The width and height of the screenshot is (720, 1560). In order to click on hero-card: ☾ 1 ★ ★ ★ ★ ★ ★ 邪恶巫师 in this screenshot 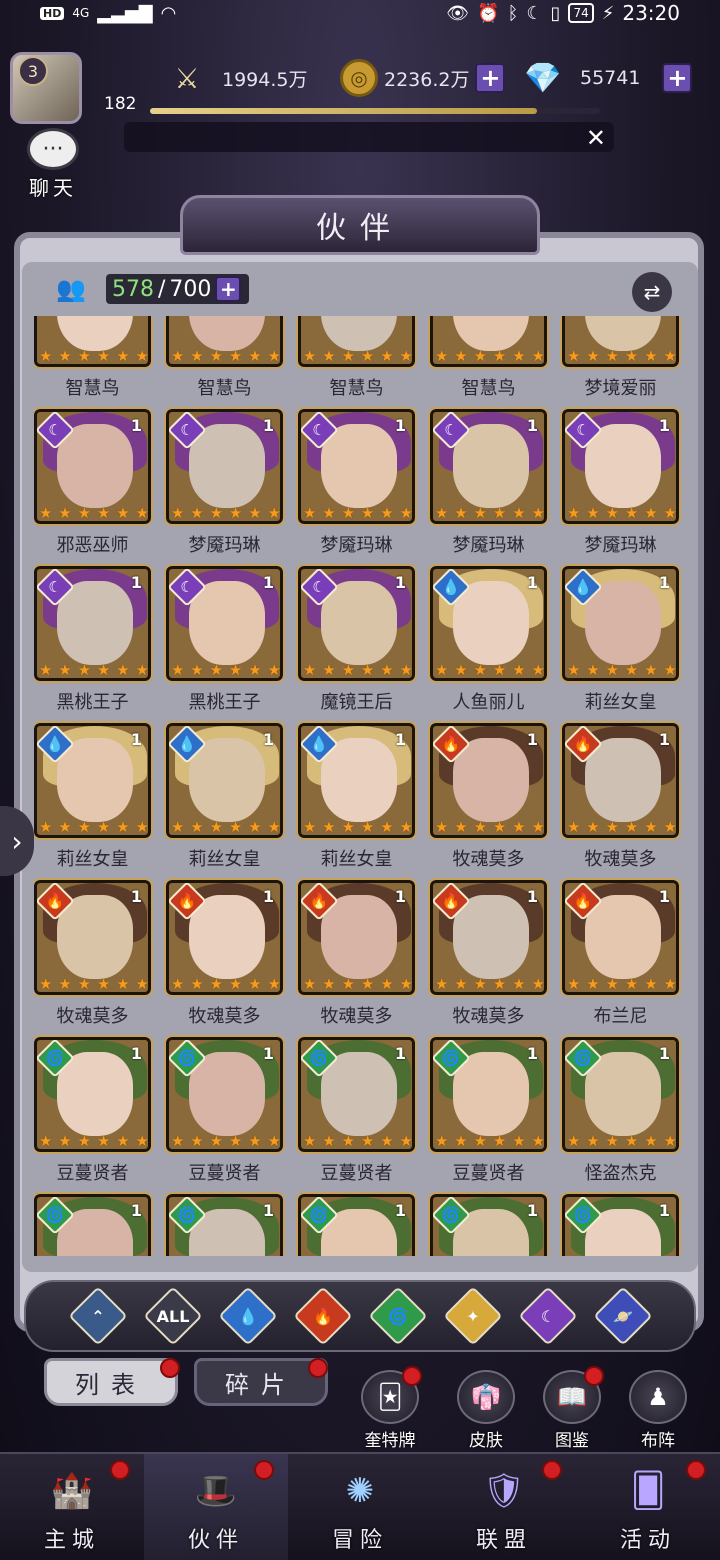, I will do `click(93, 486)`.